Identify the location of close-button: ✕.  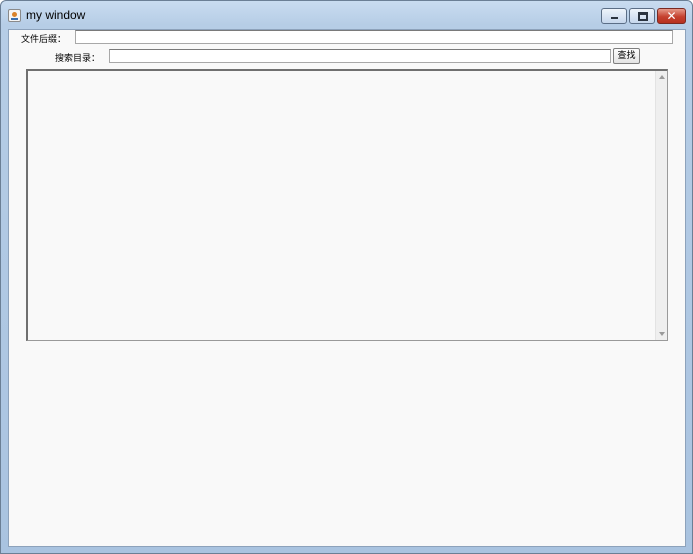
(671, 16).